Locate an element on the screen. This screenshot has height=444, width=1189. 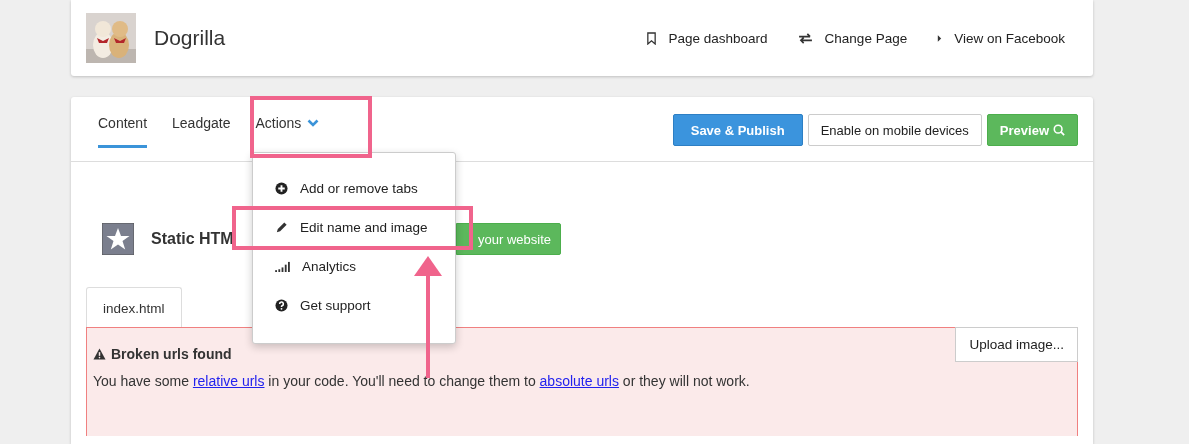
alert-message: You have some relative urls in your code. You'll need to change them to absolute urls or they will not work. is located at coordinates (422, 381).